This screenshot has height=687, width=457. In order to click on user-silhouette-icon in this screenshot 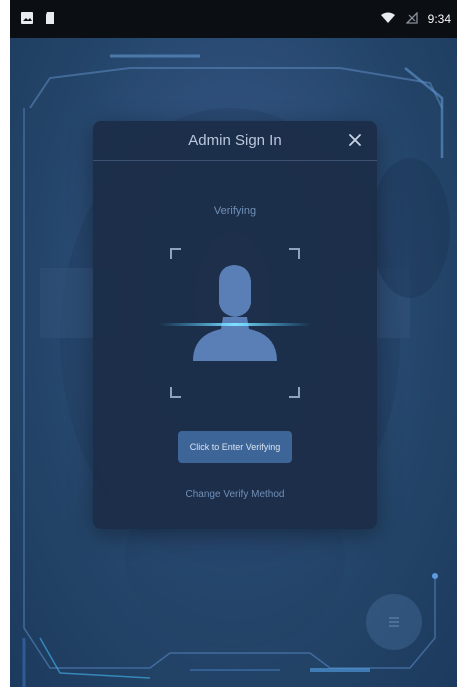, I will do `click(235, 313)`.